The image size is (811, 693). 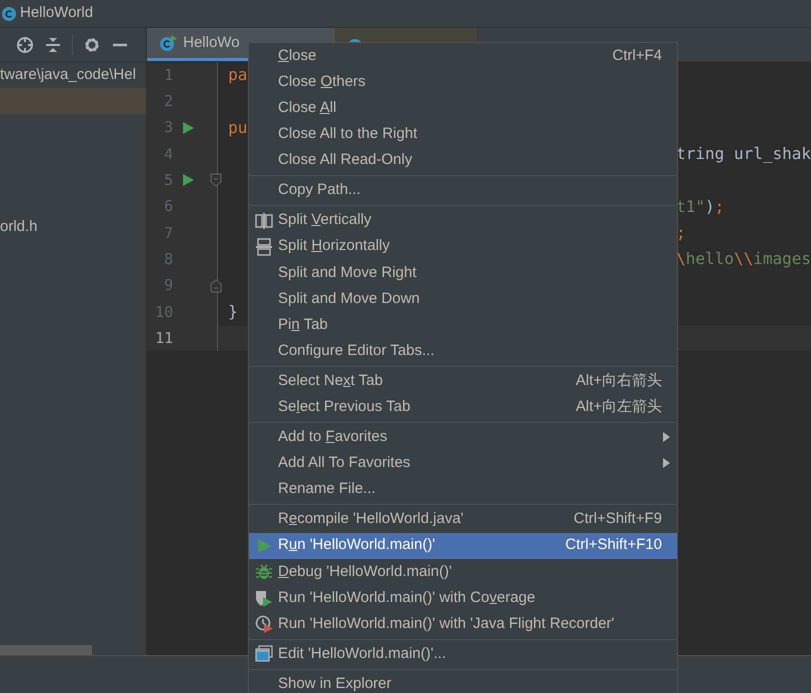 I want to click on code-token: hello, so click(x=710, y=259).